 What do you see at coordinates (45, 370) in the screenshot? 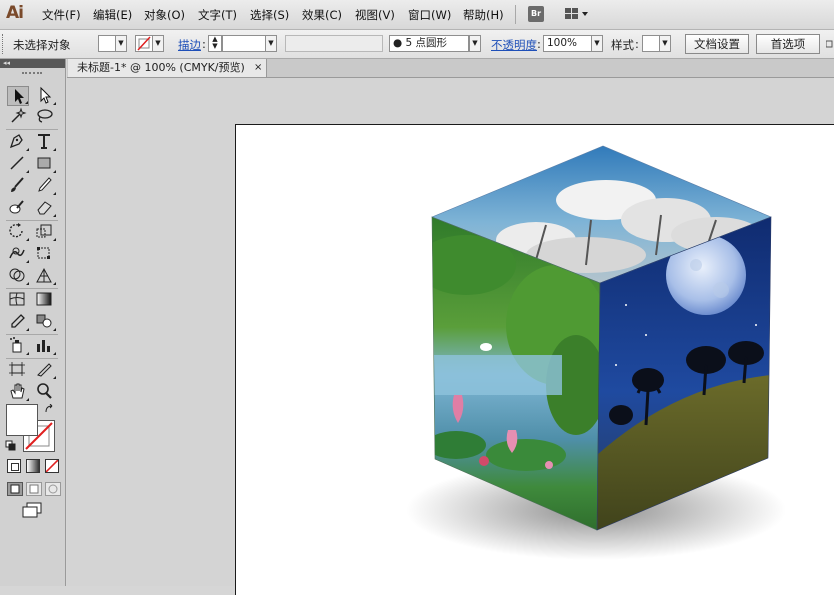
I see `slice-tool-icon` at bounding box center [45, 370].